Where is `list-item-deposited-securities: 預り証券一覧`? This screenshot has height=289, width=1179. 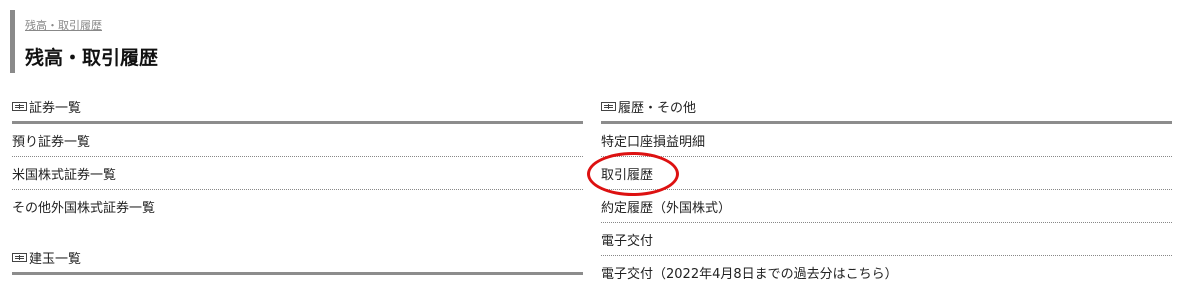
list-item-deposited-securities: 預り証券一覧 is located at coordinates (297, 140).